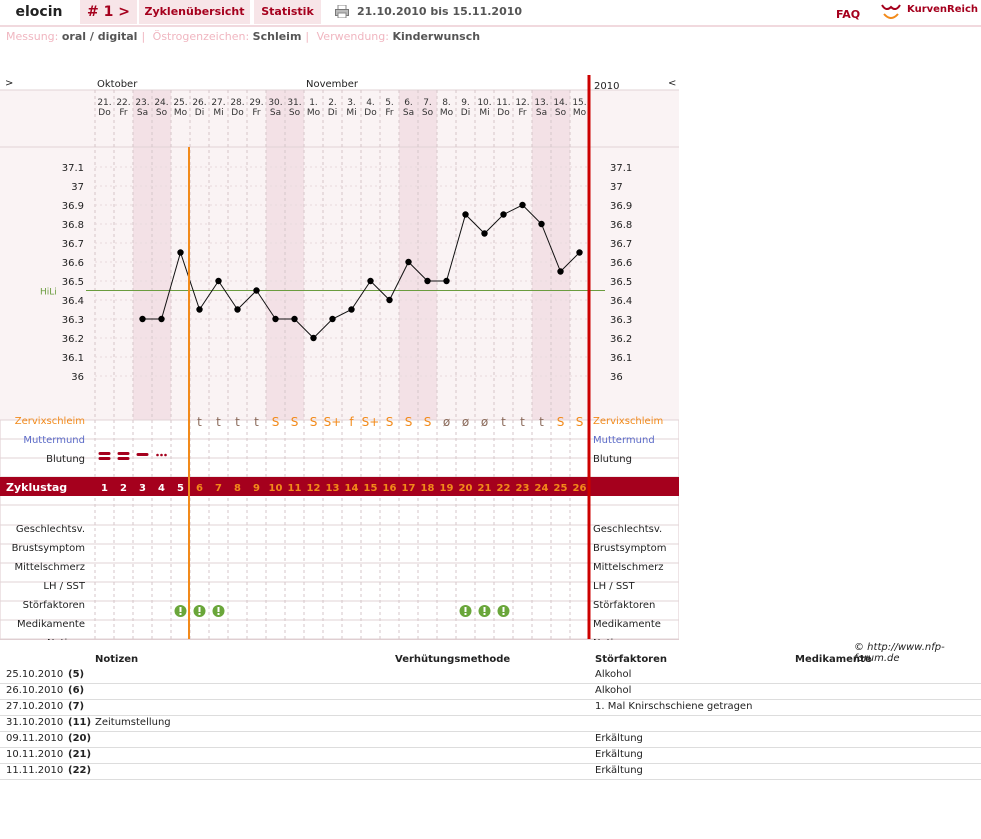  I want to click on printer-icon, so click(342, 11).